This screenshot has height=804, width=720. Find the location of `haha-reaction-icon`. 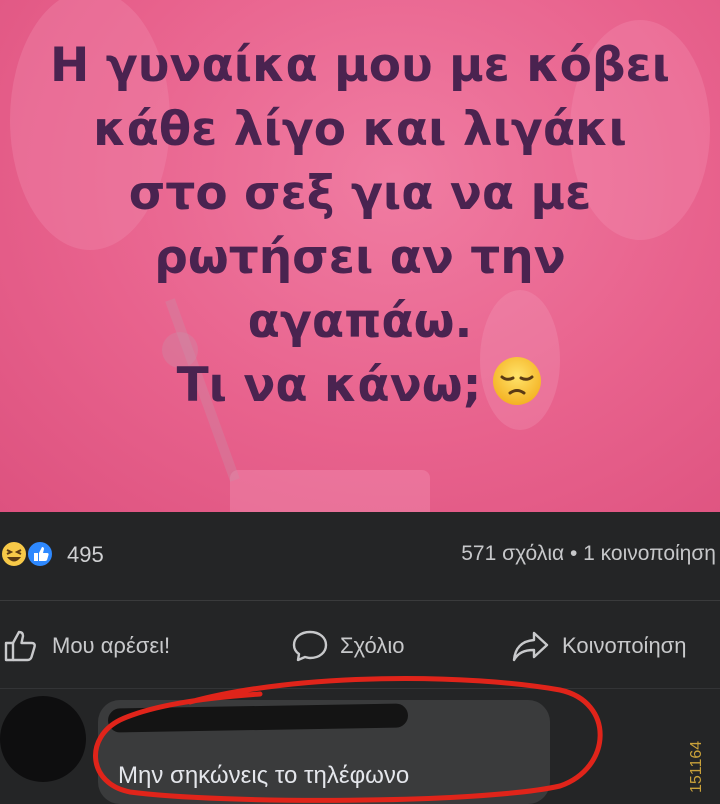

haha-reaction-icon is located at coordinates (14, 554).